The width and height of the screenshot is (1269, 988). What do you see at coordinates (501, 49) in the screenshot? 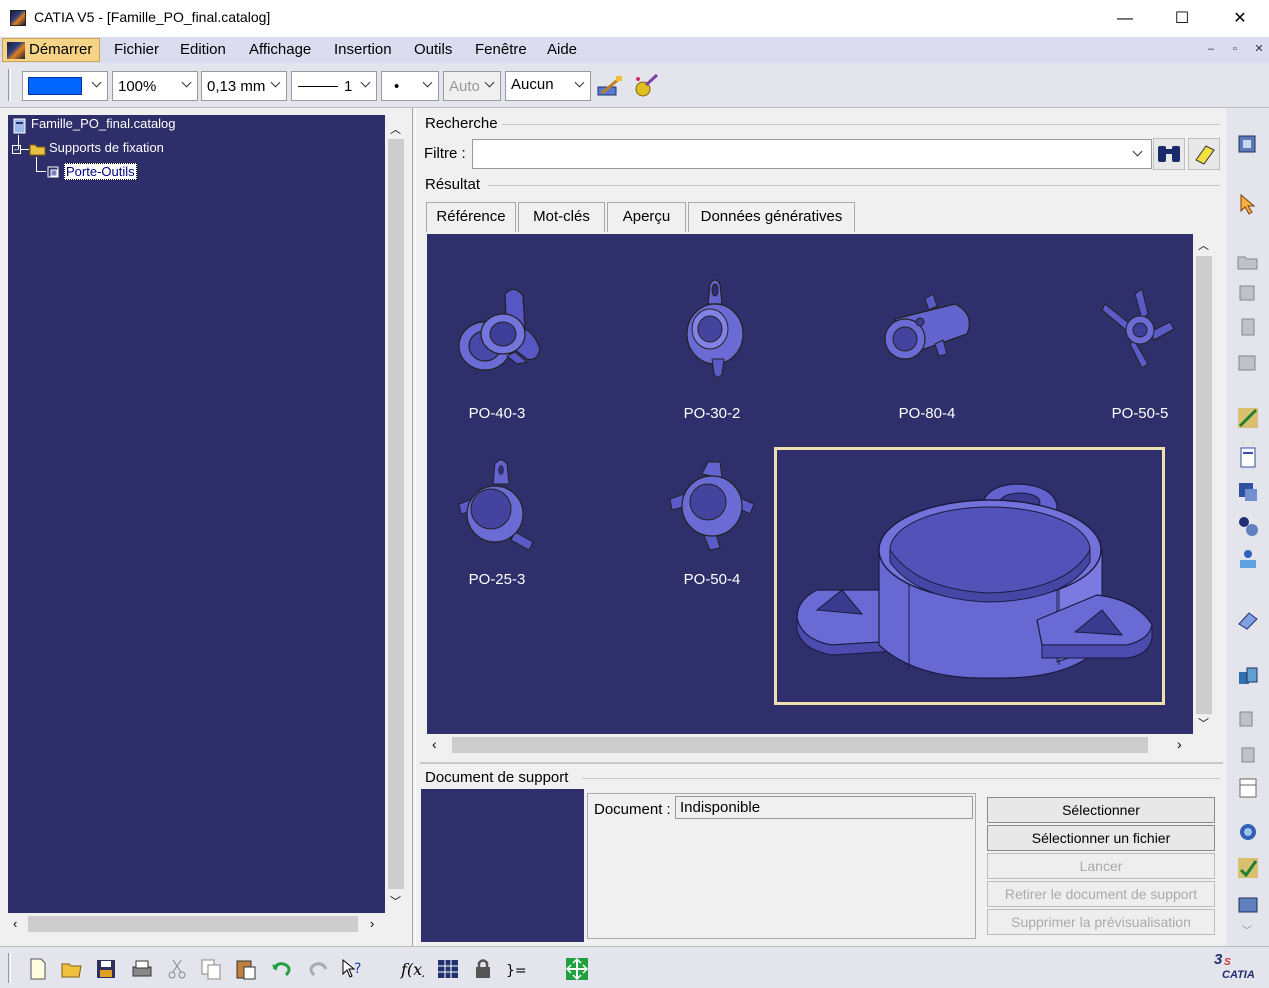
I see `menu-fenetre: Fenêtre` at bounding box center [501, 49].